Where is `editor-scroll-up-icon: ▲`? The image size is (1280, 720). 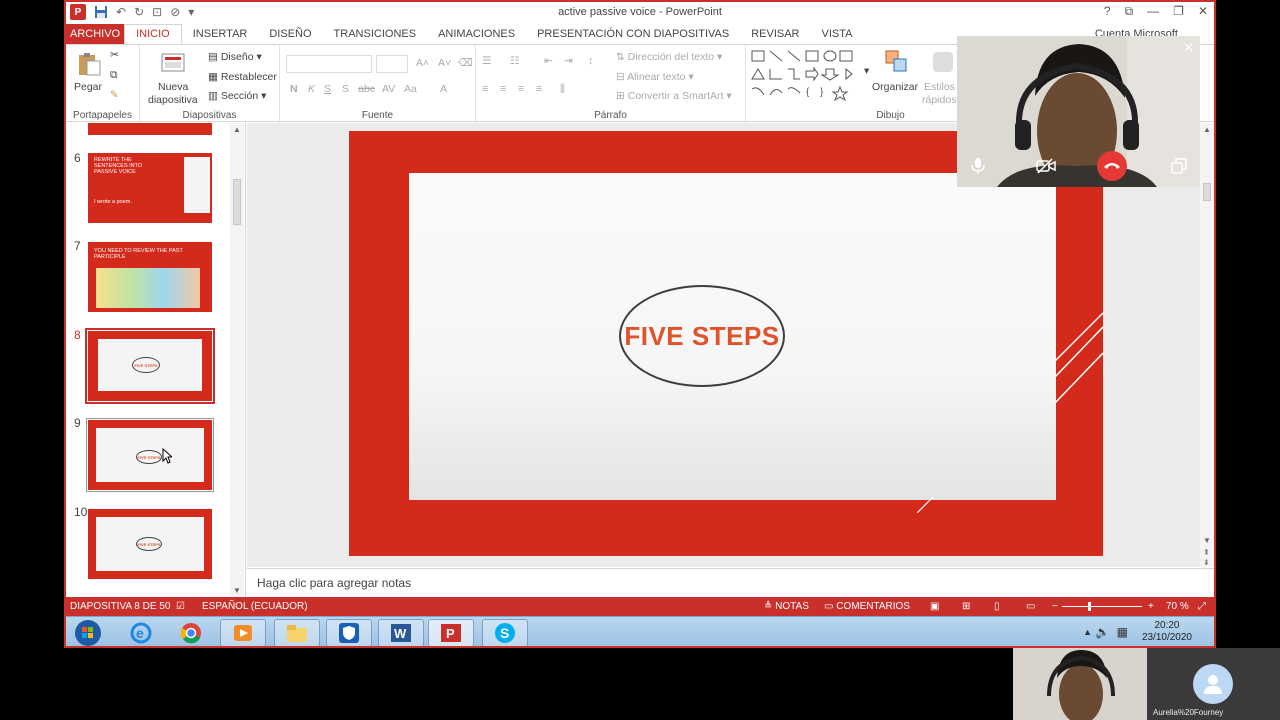 editor-scroll-up-icon: ▲ is located at coordinates (1207, 129).